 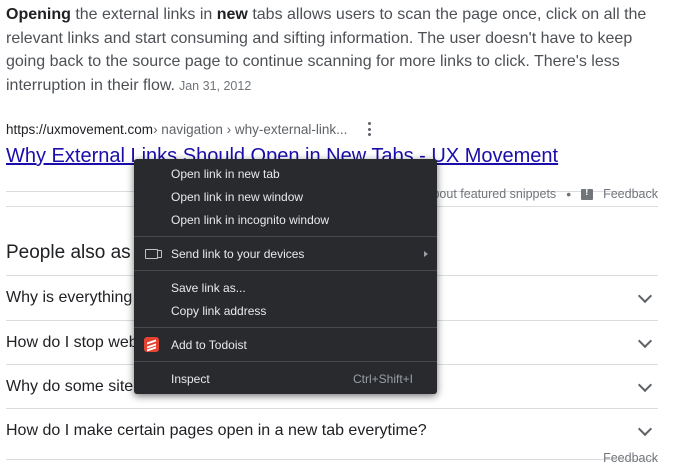 What do you see at coordinates (369, 129) in the screenshot?
I see `more-options-icon` at bounding box center [369, 129].